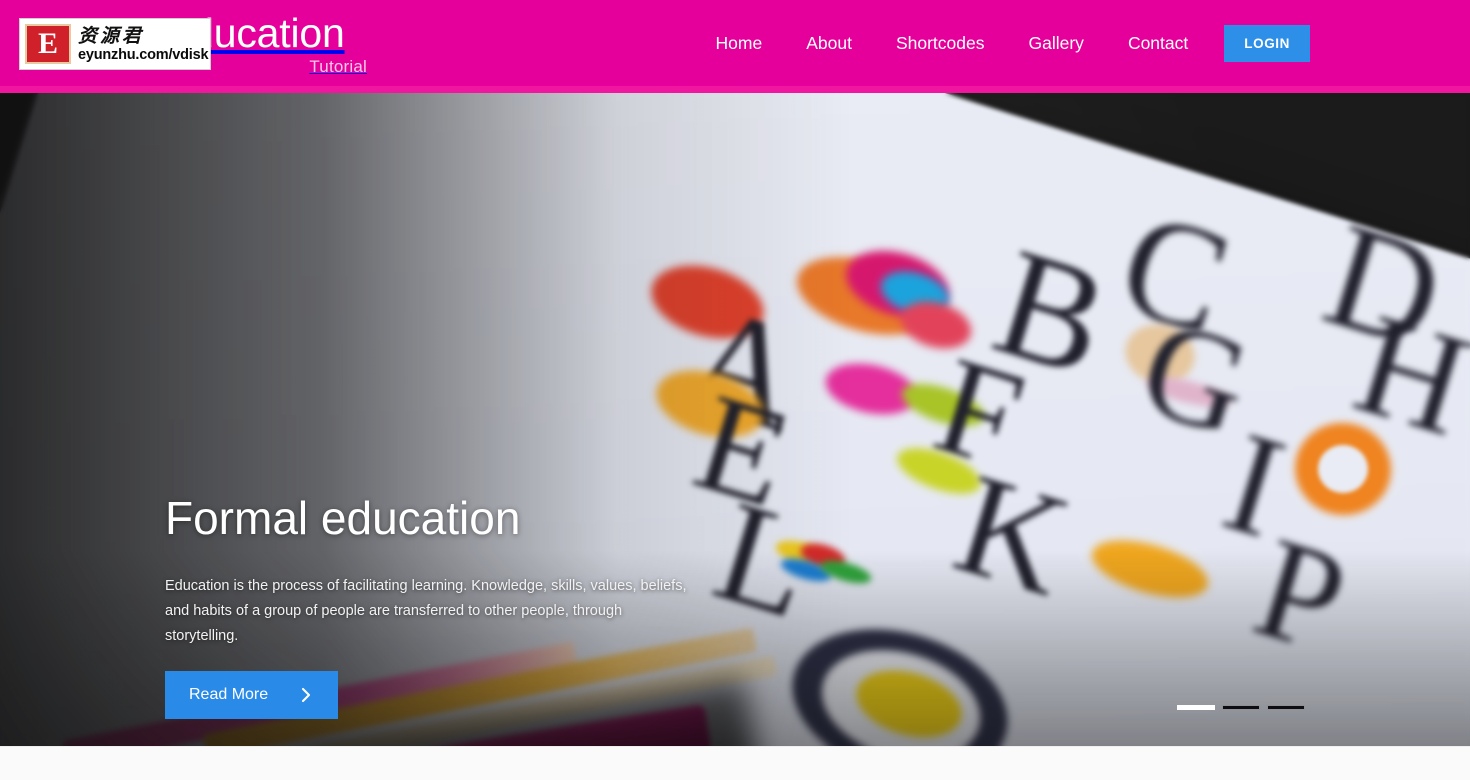 This screenshot has width=1470, height=780. I want to click on watermark-overlay: E 资源君 eyunzhu.com/vdisk, so click(115, 44).